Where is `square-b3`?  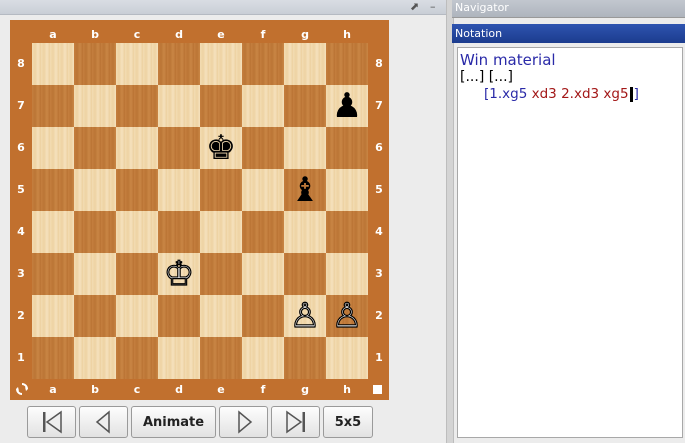
square-b3 is located at coordinates (95, 274).